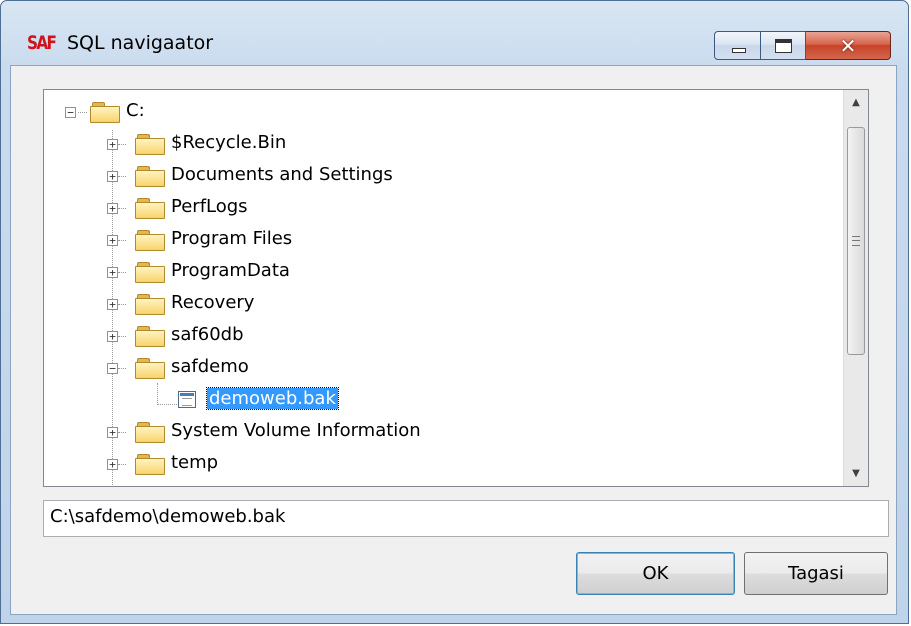 This screenshot has height=626, width=911. Describe the element at coordinates (272, 398) in the screenshot. I see `selected-file-label: demoweb.bak` at that location.